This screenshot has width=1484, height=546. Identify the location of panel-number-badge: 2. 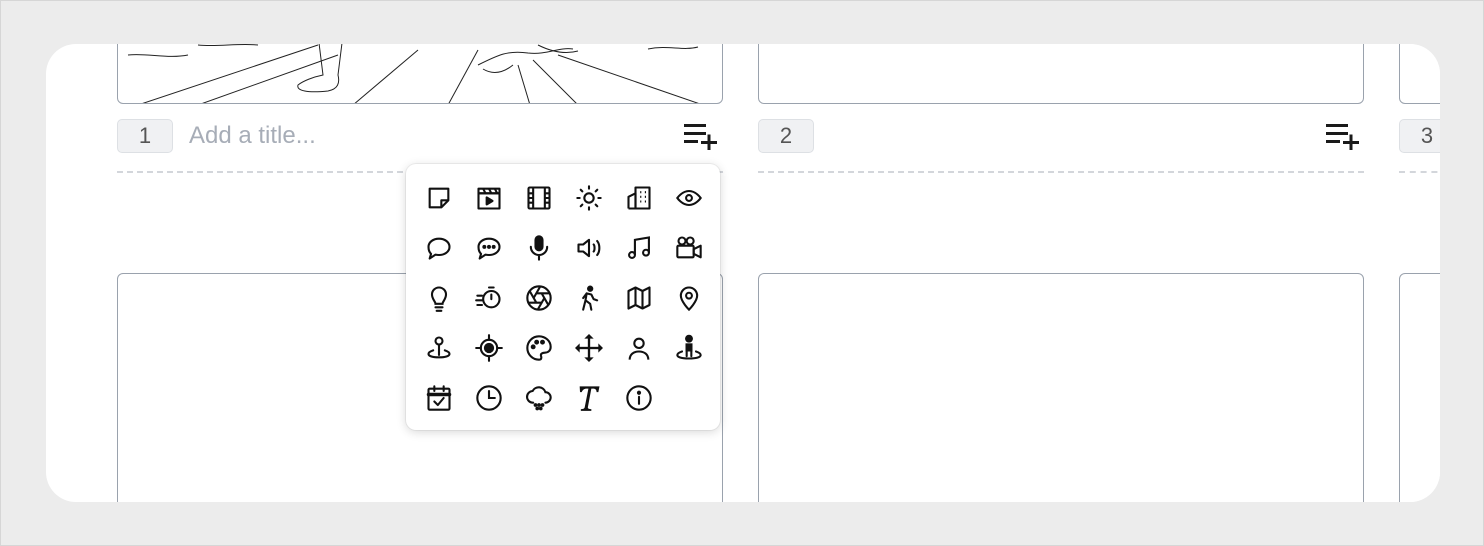
(786, 136).